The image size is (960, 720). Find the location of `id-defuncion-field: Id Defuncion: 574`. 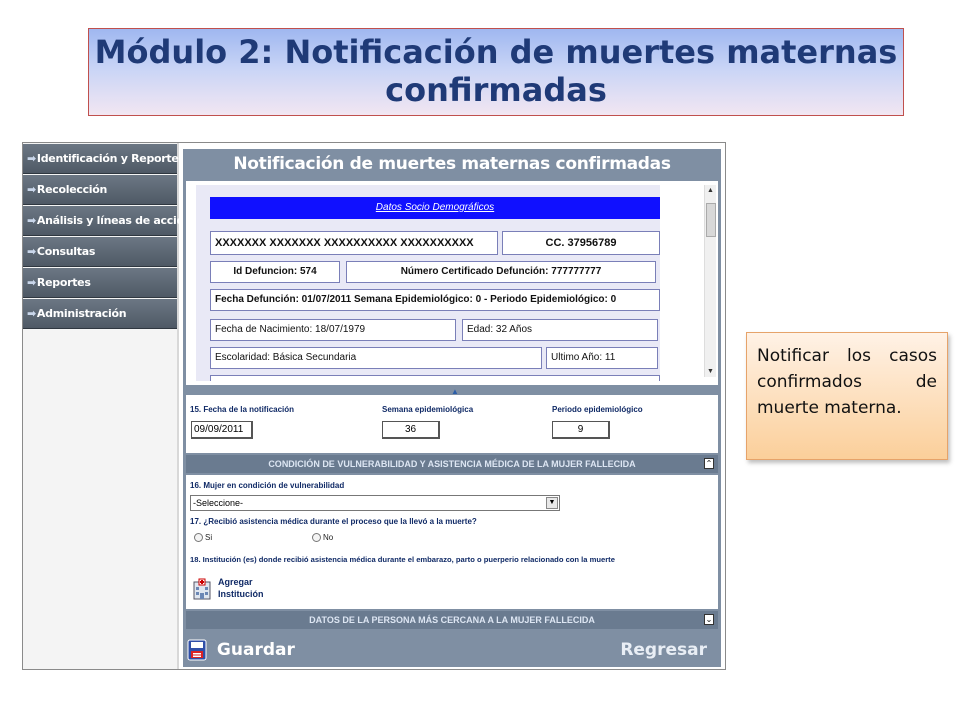

id-defuncion-field: Id Defuncion: 574 is located at coordinates (275, 272).